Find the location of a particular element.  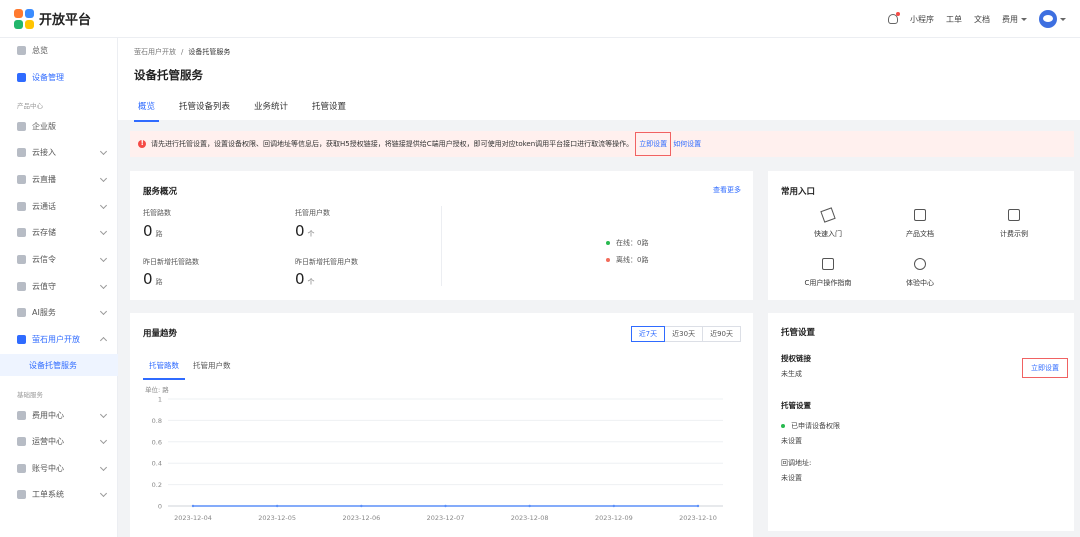

tab-business-stats: 业务统计 is located at coordinates (271, 110).